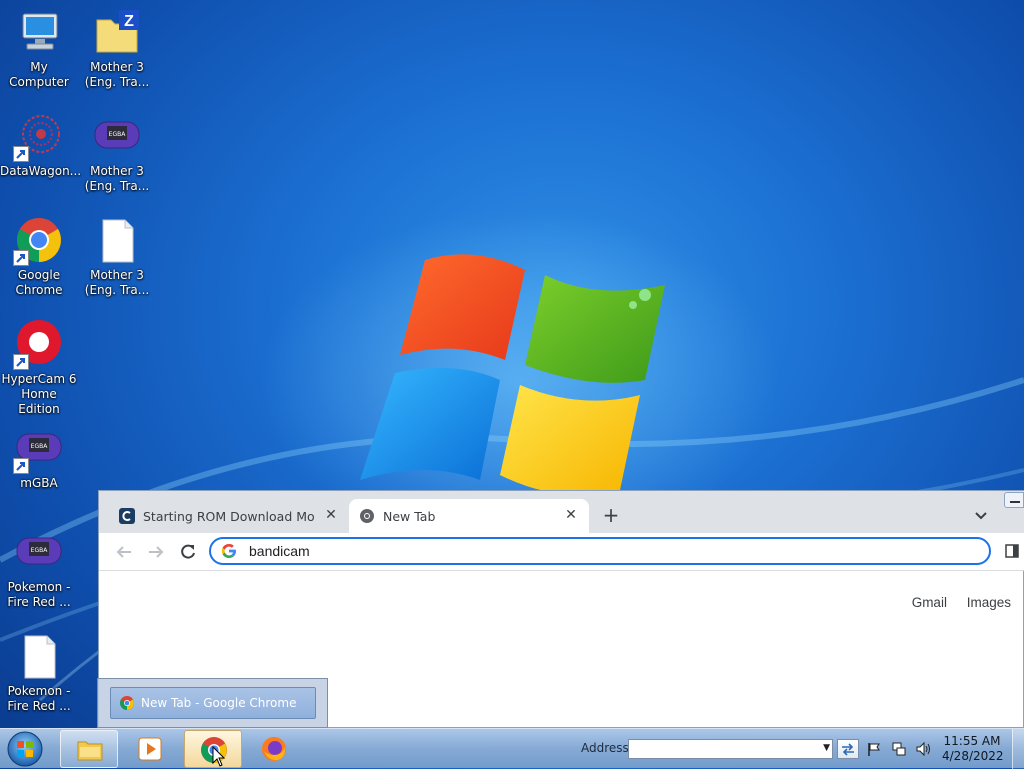 The height and width of the screenshot is (769, 1024). I want to click on system-clock: 11:55 AM 4/28/2022, so click(973, 749).